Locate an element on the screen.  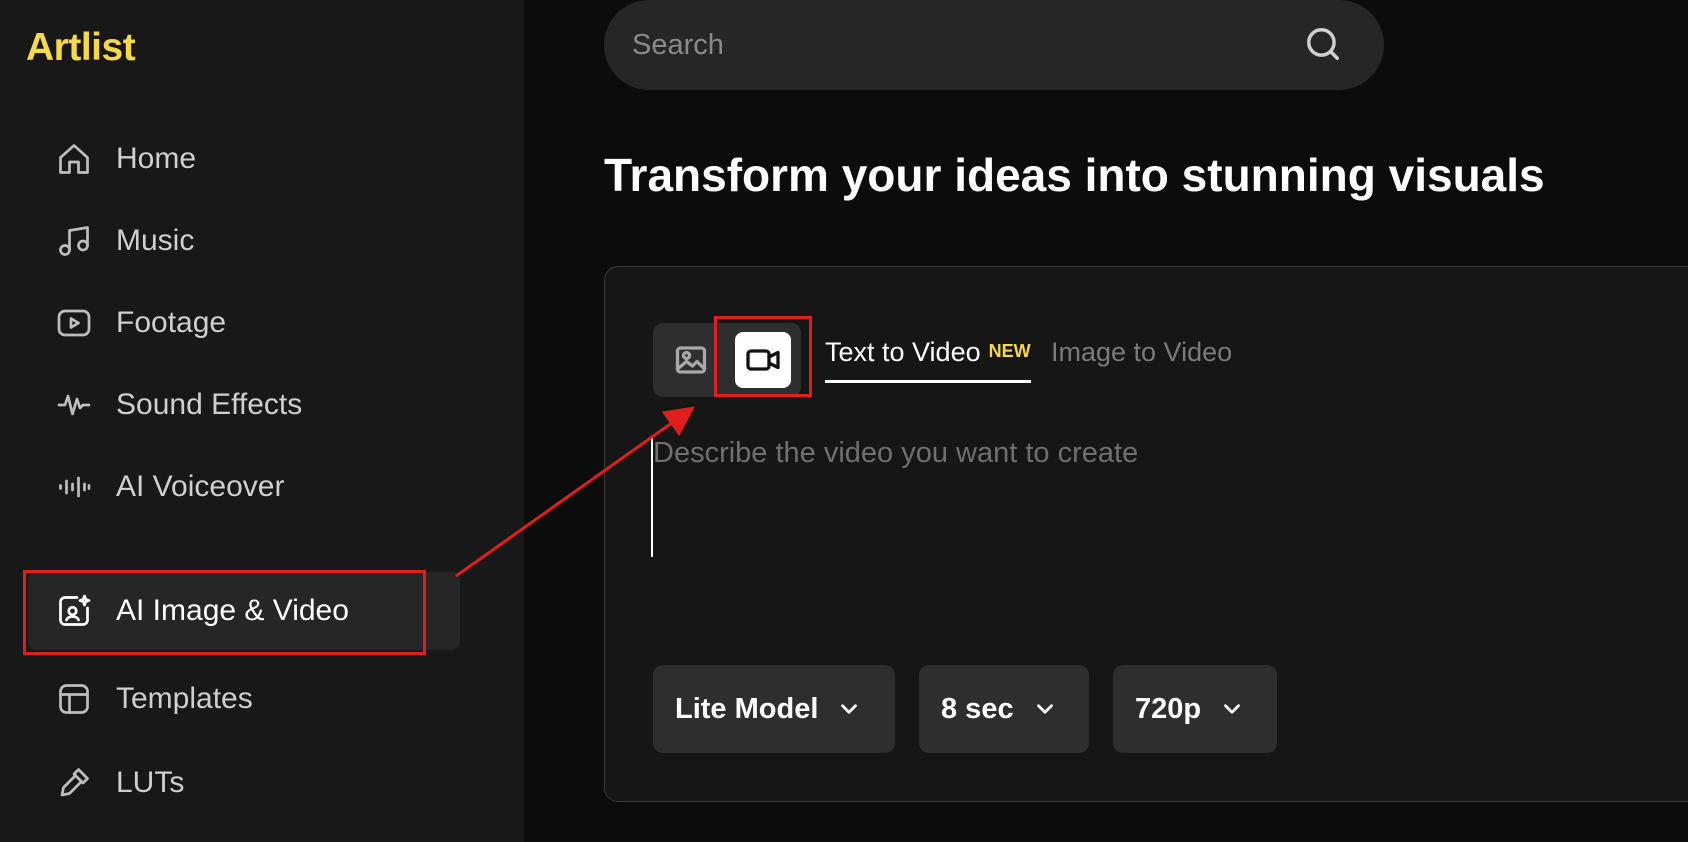
sidebar-item-sound-effects: Sound Effects is located at coordinates (244, 405).